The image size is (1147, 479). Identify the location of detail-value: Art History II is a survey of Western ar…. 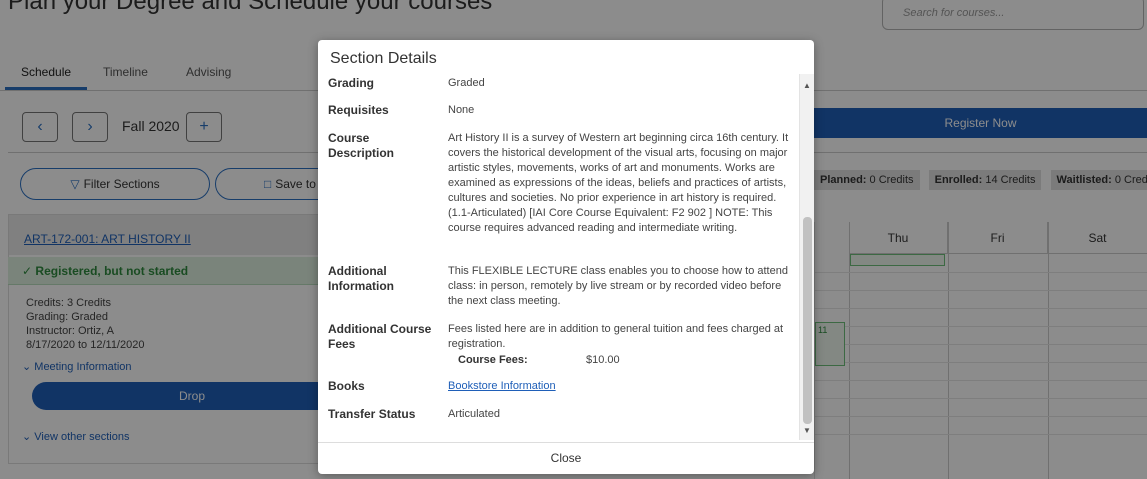
(618, 183).